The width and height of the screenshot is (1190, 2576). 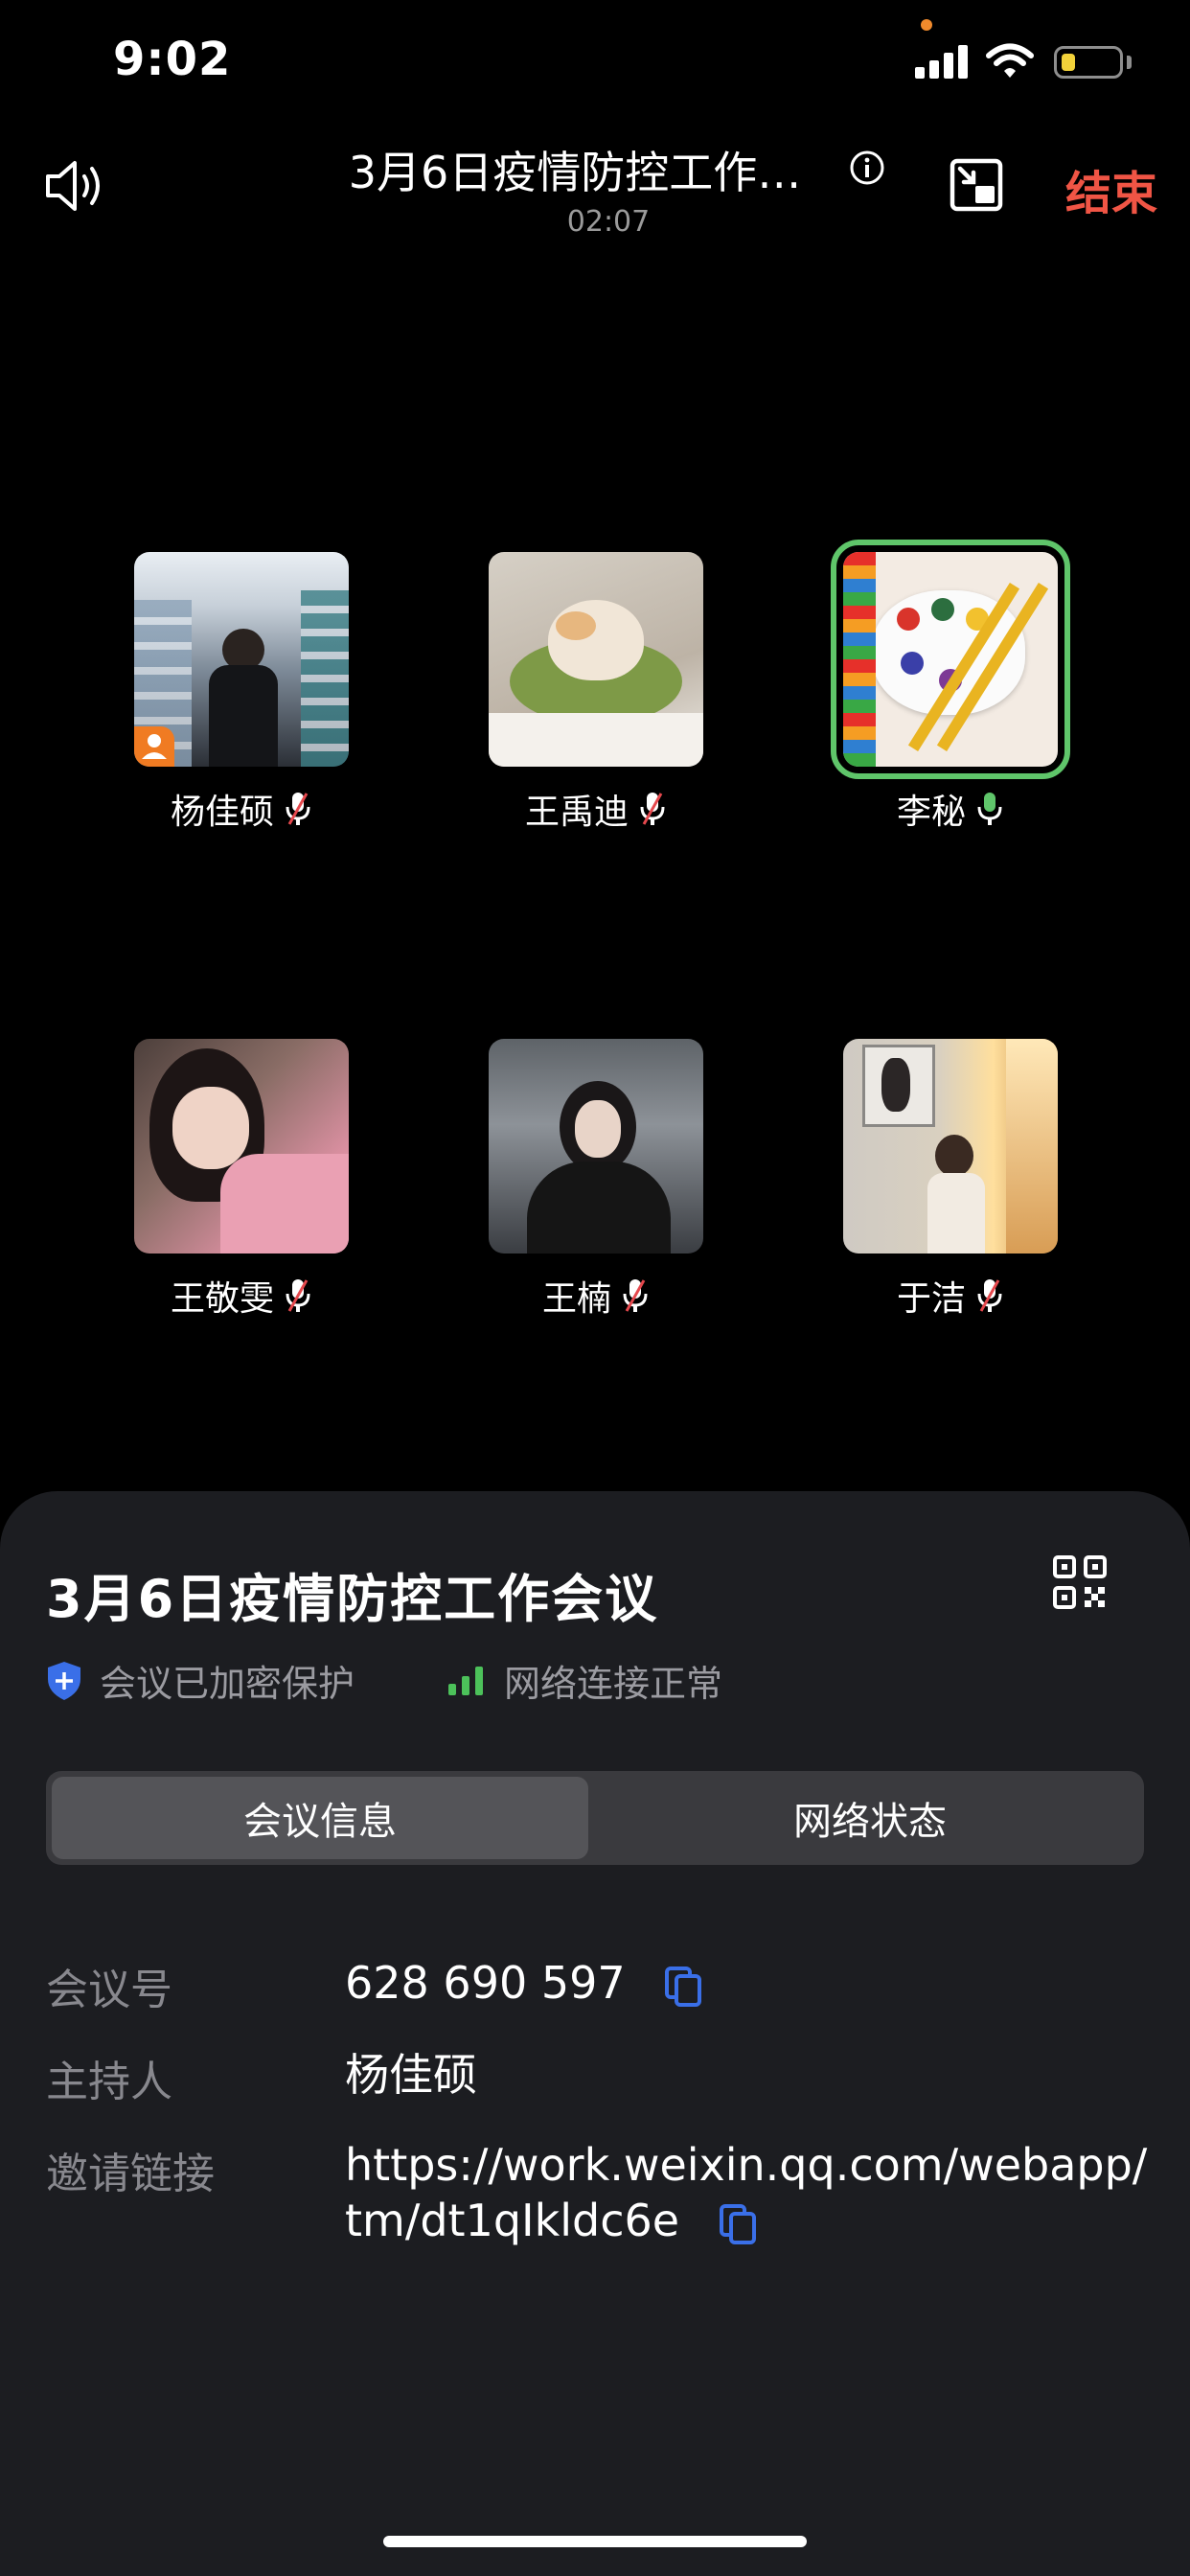 What do you see at coordinates (109, 1990) in the screenshot?
I see `meeting-id-label: 会议号` at bounding box center [109, 1990].